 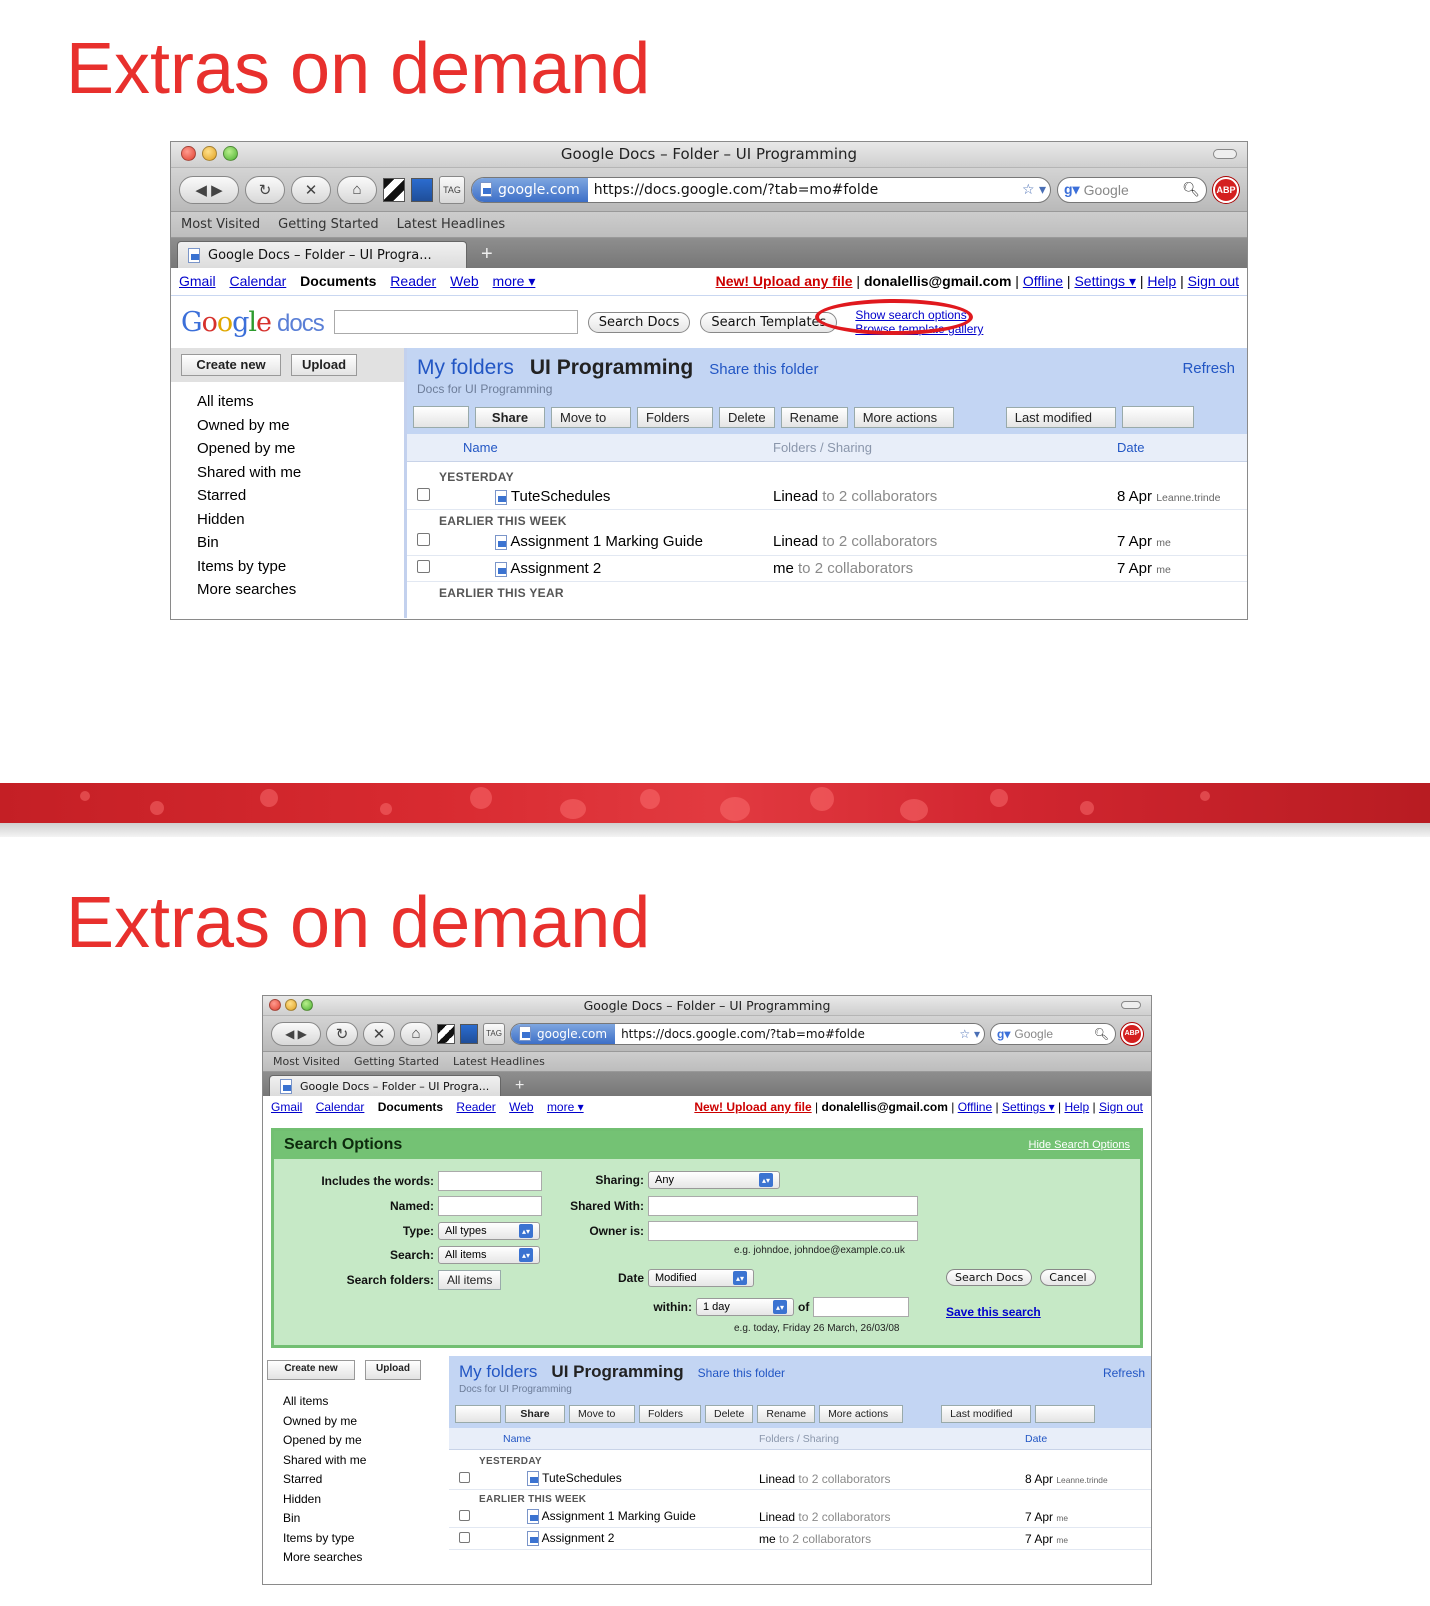 I want to click on search-engine-box: g▾ Google 🔍︎, so click(x=1132, y=189).